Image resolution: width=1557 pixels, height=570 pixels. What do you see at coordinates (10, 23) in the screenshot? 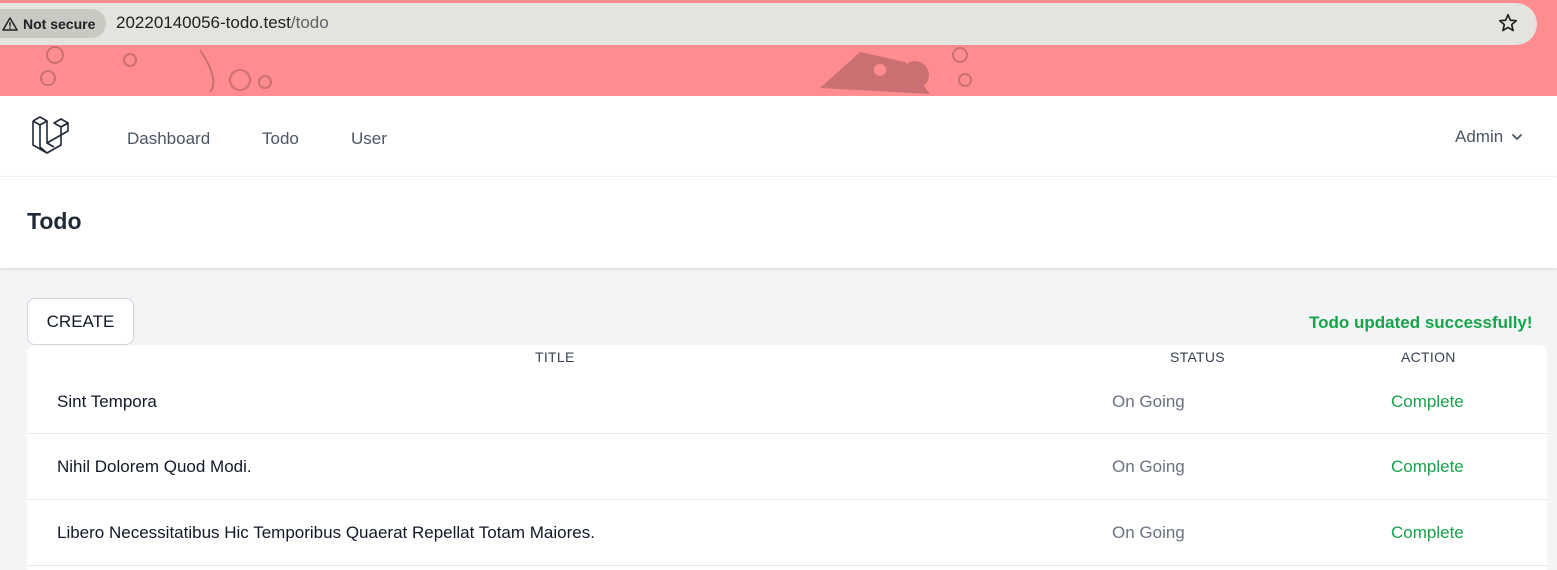
I see `warning-triangle-icon` at bounding box center [10, 23].